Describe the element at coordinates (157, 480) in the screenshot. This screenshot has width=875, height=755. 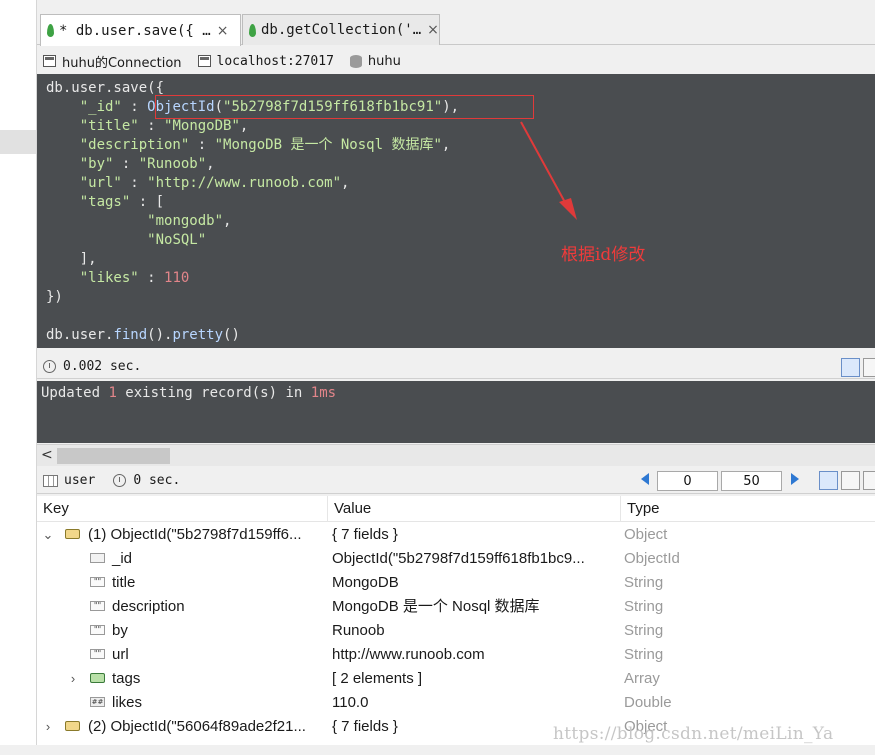
I see `query-time: 0 sec.` at that location.